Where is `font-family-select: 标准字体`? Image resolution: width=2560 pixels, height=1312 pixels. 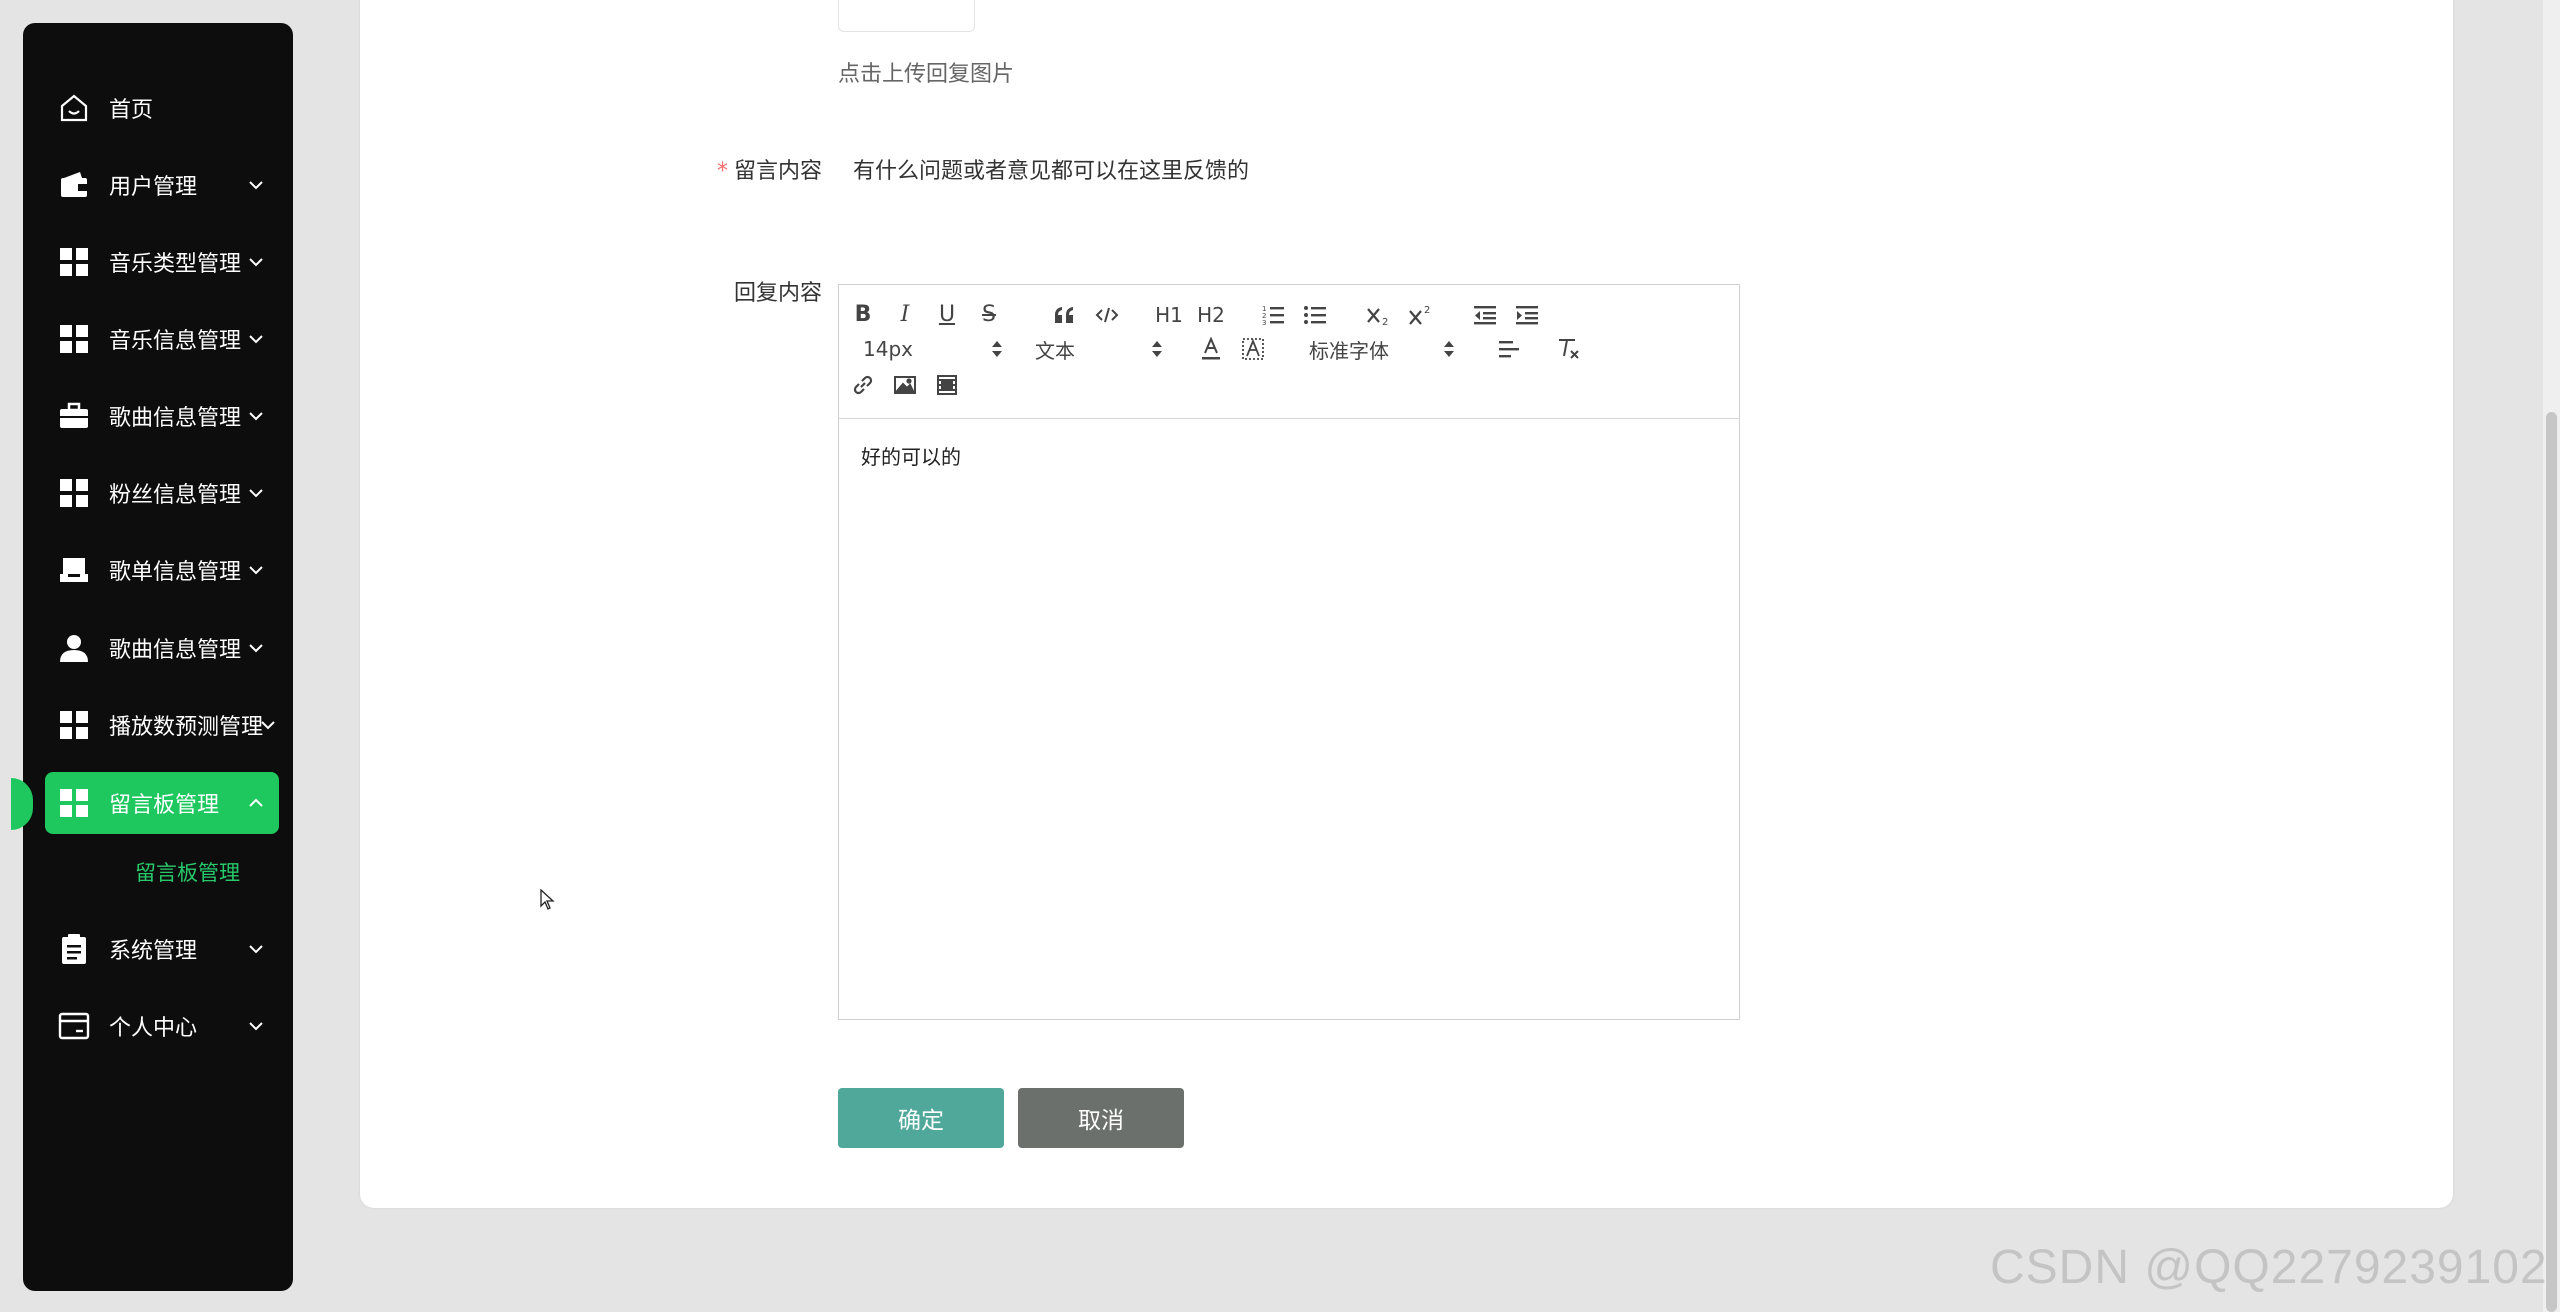
font-family-select: 标准字体 is located at coordinates (1382, 349).